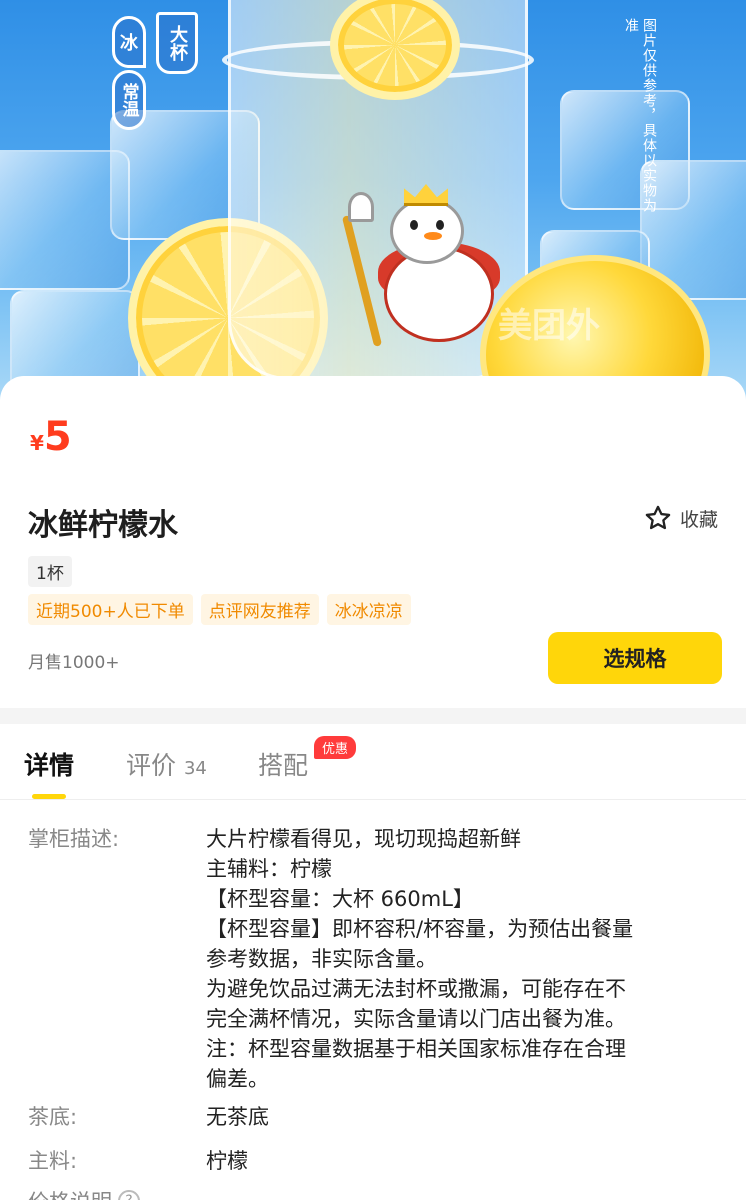  I want to click on tea-base-value: 无茶底, so click(237, 1117).